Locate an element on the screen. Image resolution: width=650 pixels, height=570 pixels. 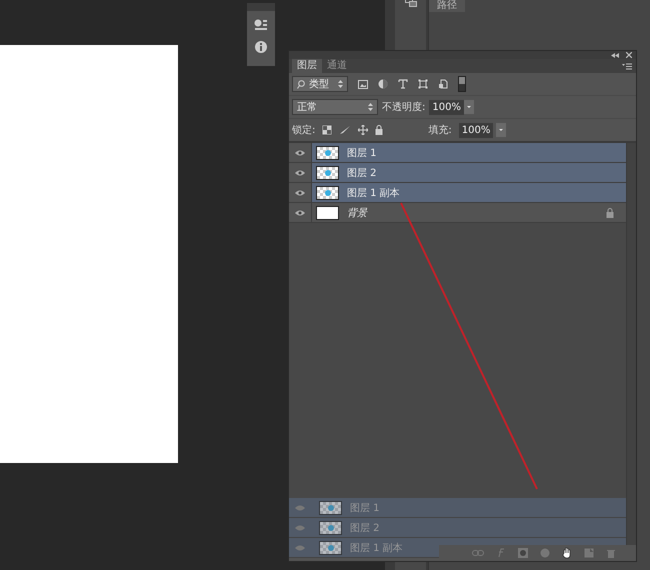
hand-cursor-icon is located at coordinates (567, 553).